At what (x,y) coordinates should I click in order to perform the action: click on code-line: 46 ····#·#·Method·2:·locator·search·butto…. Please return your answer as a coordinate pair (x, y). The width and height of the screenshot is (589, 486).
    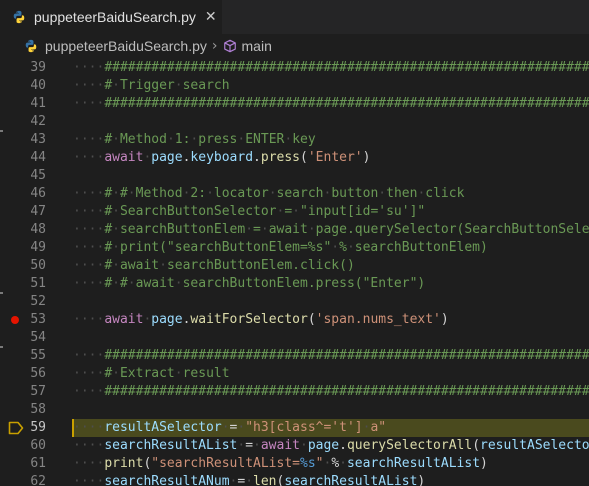
    Looking at the image, I should click on (294, 194).